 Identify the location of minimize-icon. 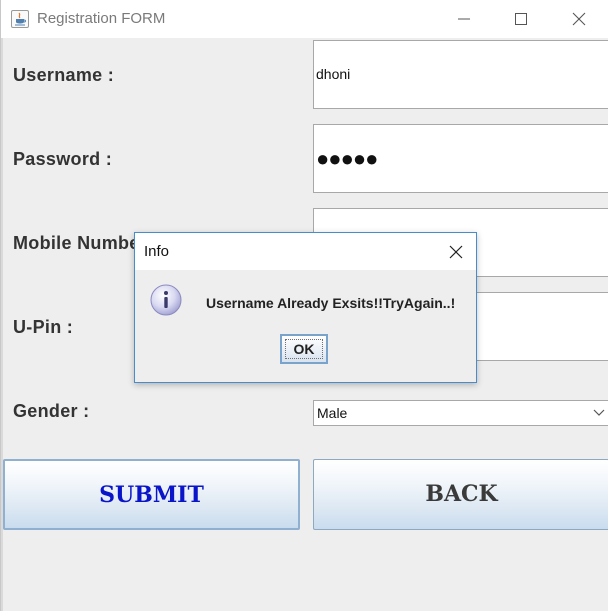
(464, 19).